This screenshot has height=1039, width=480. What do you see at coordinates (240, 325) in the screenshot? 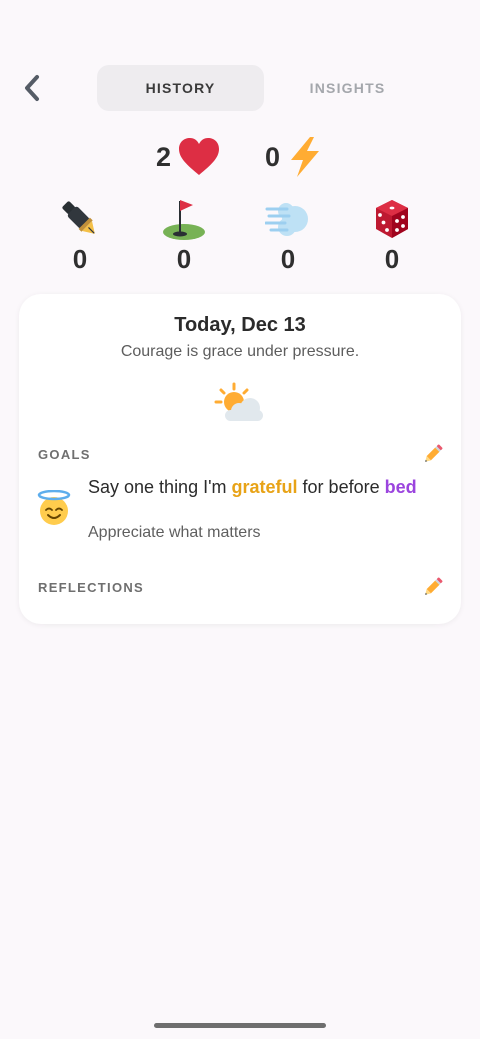
I see `day-title: Today, Dec 13` at bounding box center [240, 325].